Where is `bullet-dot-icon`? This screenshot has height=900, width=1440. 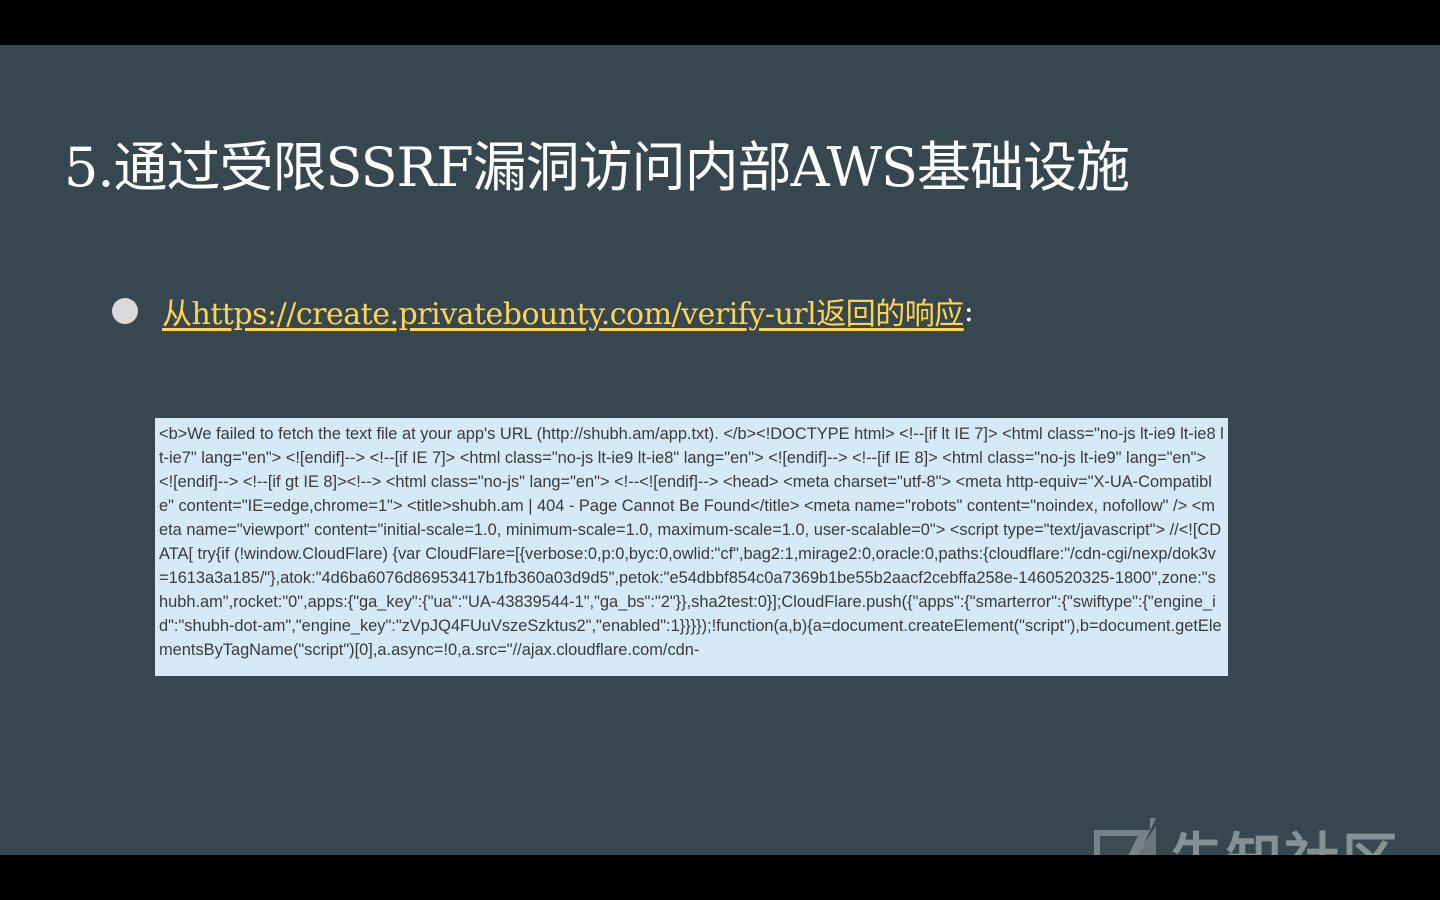 bullet-dot-icon is located at coordinates (125, 311).